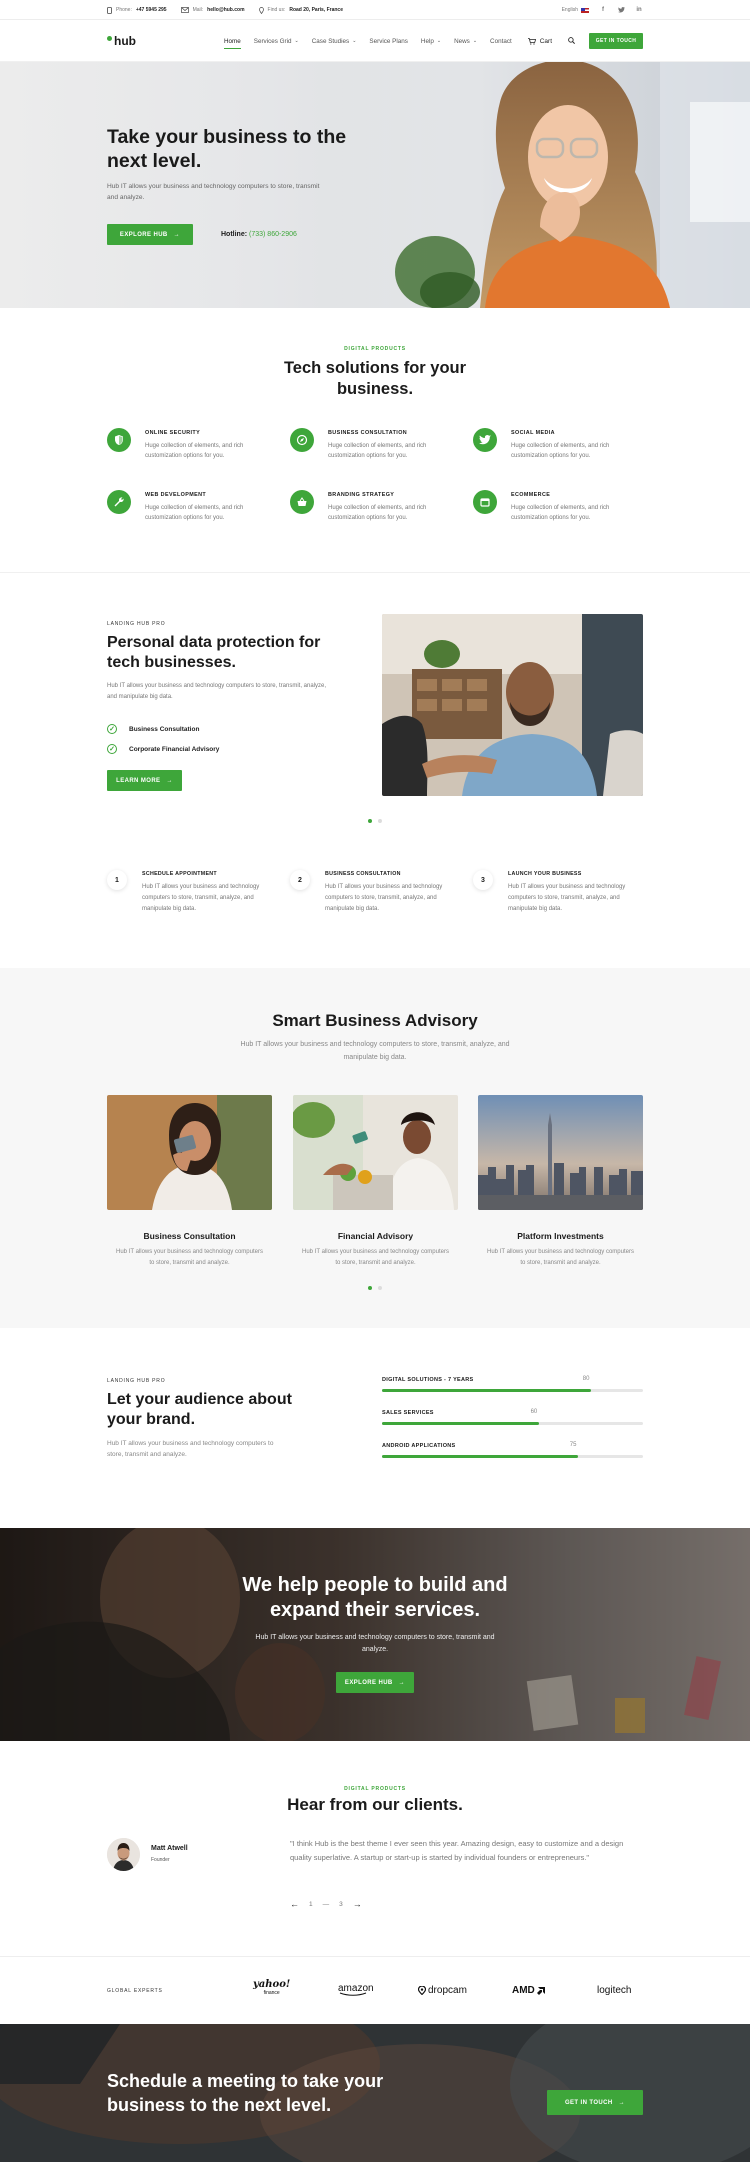 This screenshot has width=750, height=2162. I want to click on testimonial-pager: ← 1 — 3 →, so click(326, 1904).